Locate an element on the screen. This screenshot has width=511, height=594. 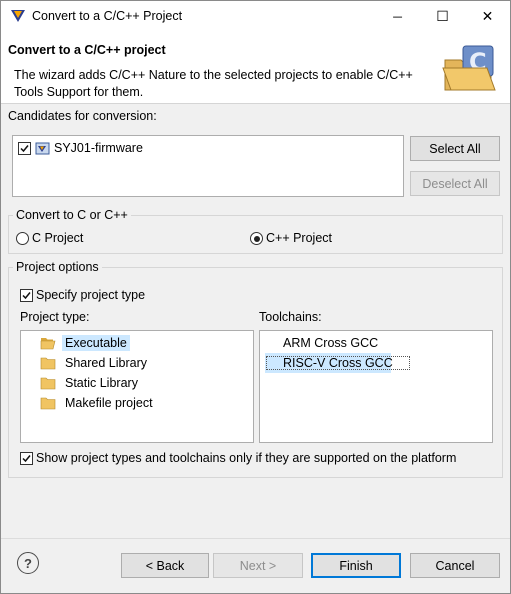
deselect-all-button: Deselect All is located at coordinates (455, 183).